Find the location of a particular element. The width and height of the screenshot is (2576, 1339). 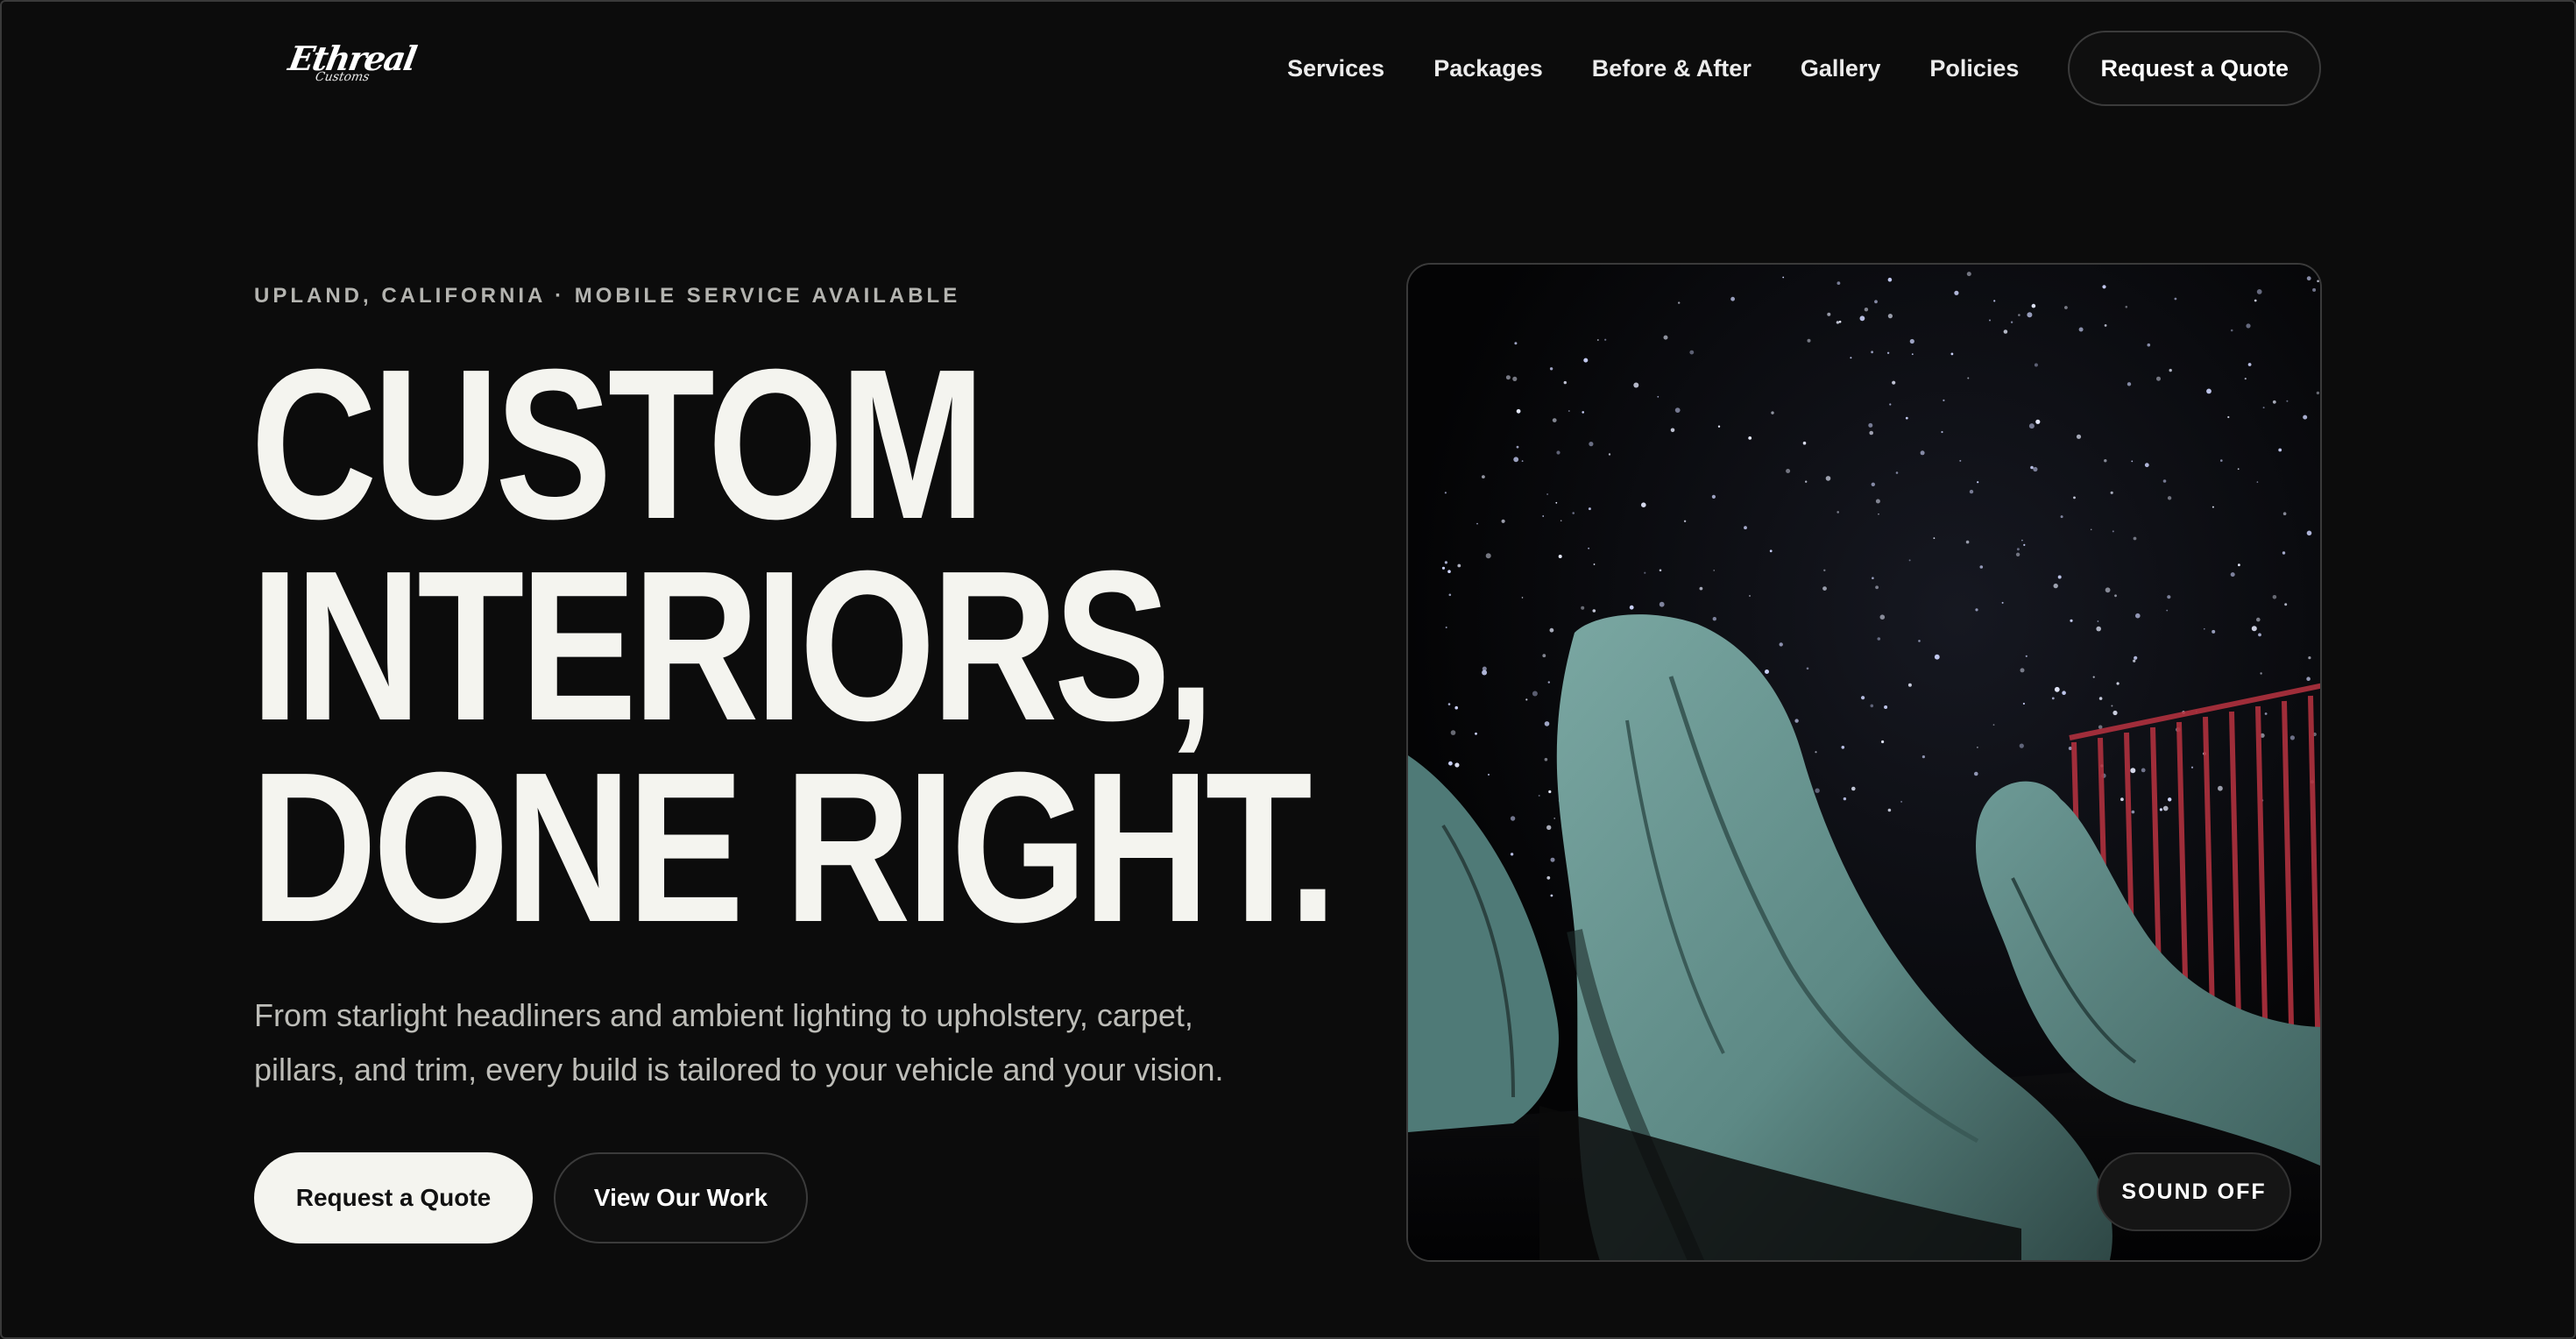

nav-request-quote-button: Request a Quote is located at coordinates (2194, 68).